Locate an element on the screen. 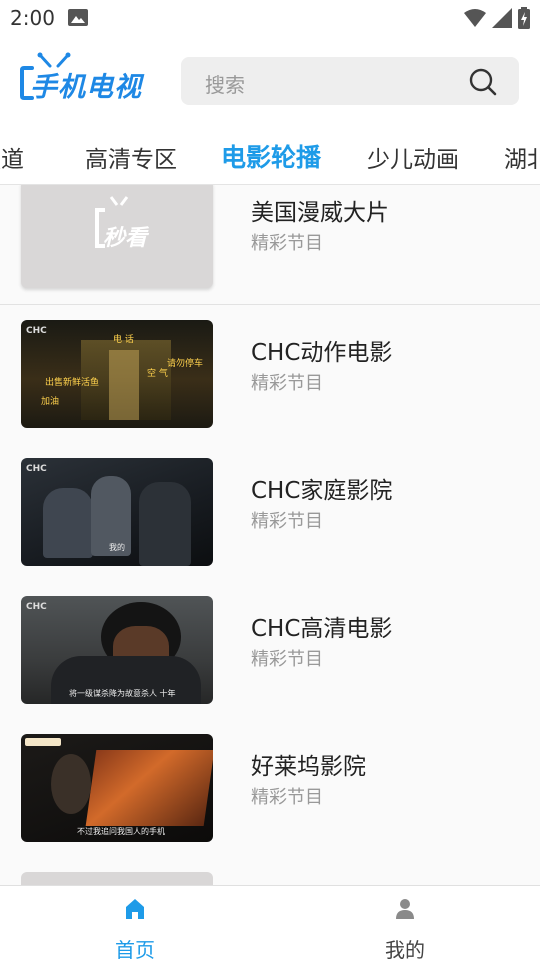 Image resolution: width=540 pixels, height=963 pixels. tab-movie-carousel: 电影轮播 is located at coordinates (271, 156).